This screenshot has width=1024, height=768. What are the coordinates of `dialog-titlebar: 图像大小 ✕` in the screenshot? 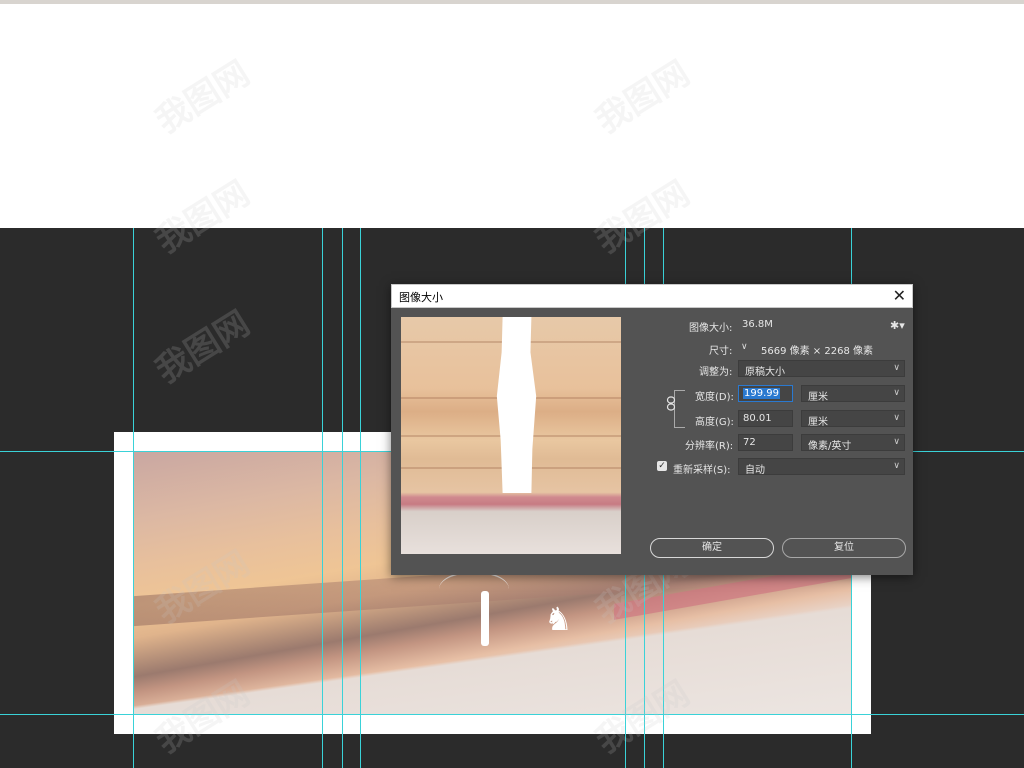 It's located at (652, 296).